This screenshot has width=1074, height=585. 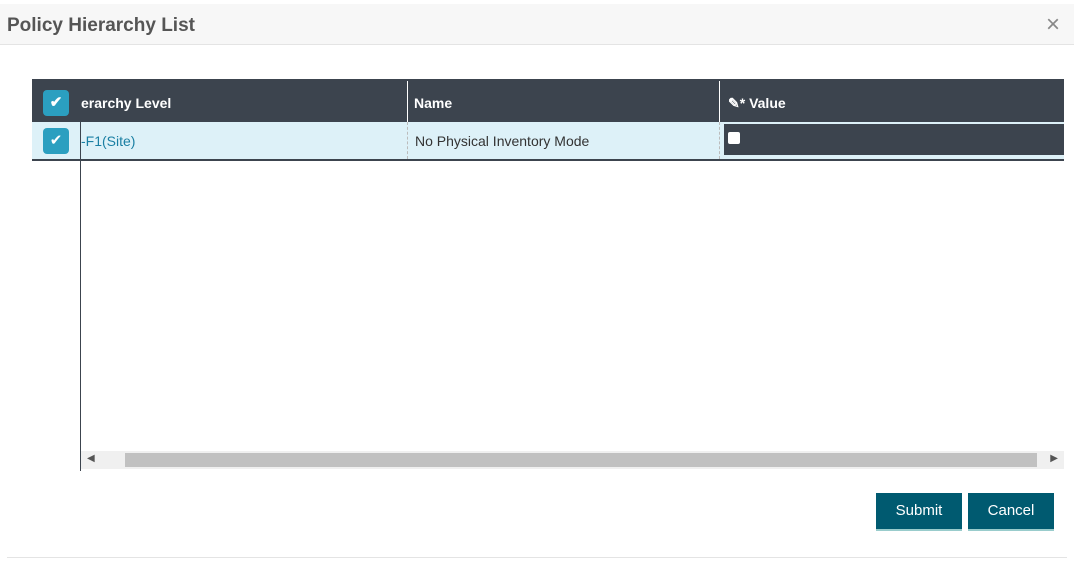 What do you see at coordinates (537, 557) in the screenshot?
I see `footer-divider` at bounding box center [537, 557].